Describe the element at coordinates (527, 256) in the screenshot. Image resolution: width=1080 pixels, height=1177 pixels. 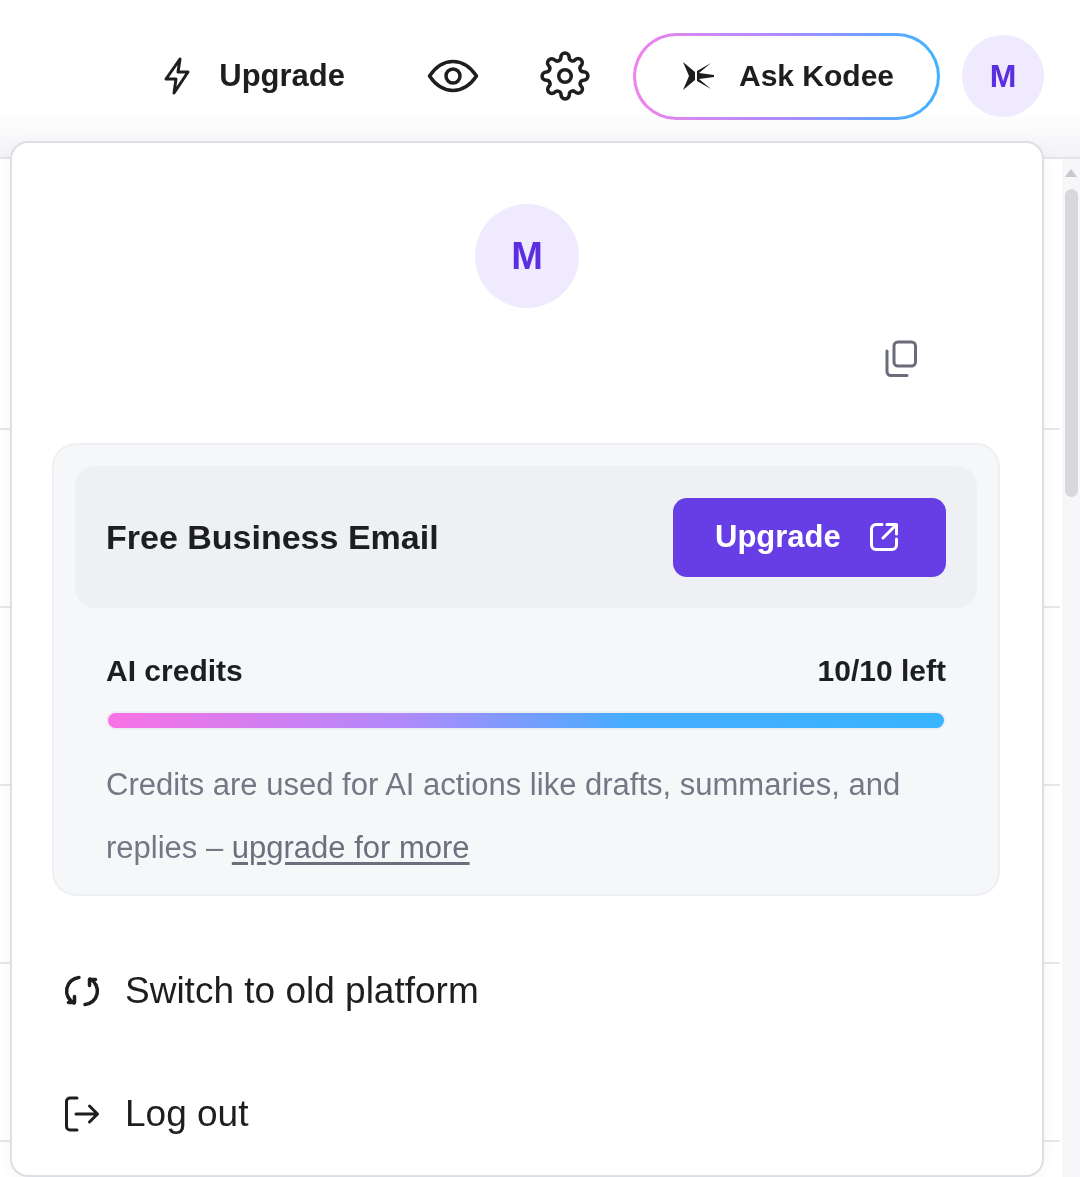
I see `avatar: M` at that location.